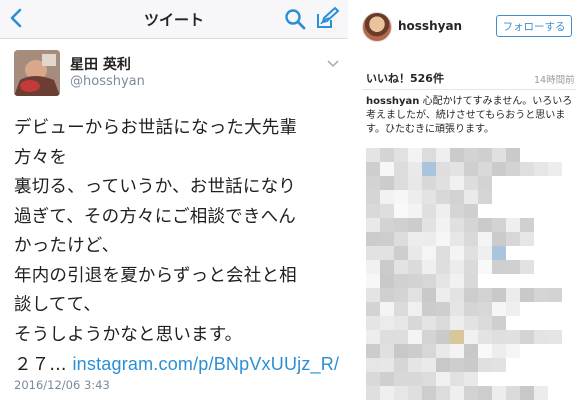 This screenshot has width=580, height=400. What do you see at coordinates (107, 81) in the screenshot?
I see `user-handle: @hosshyan` at bounding box center [107, 81].